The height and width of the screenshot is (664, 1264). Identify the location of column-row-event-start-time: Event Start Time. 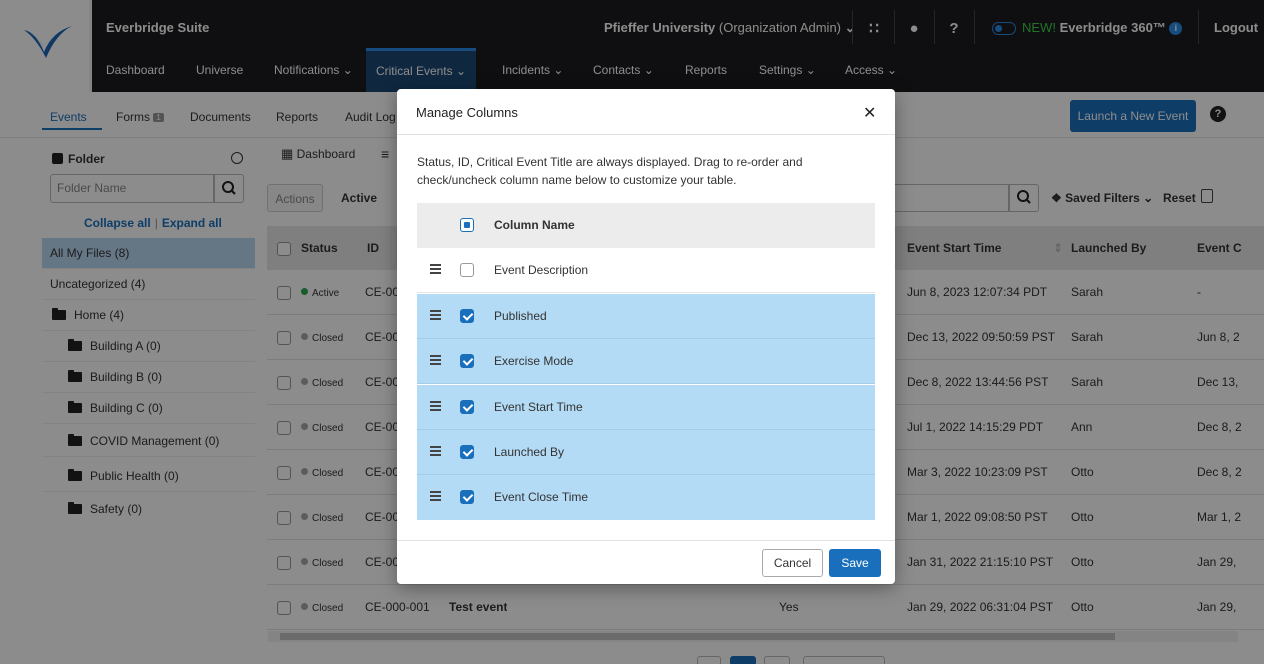
(646, 407).